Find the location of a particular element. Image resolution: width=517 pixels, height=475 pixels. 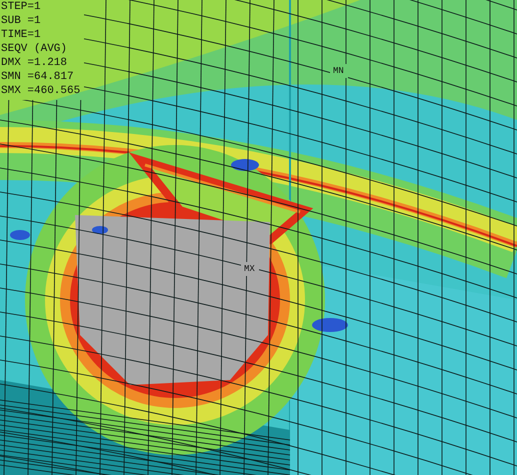

result-label: SUB =1 is located at coordinates (21, 21).